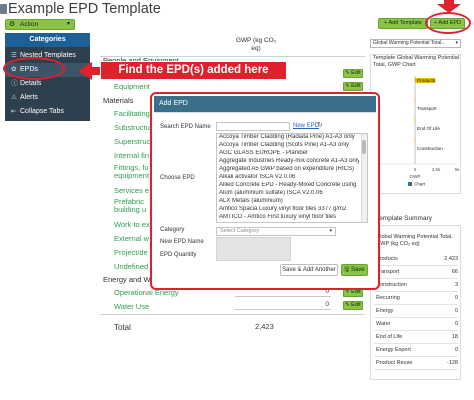  What do you see at coordinates (283, 305) in the screenshot?
I see `row-water-use-value: 0` at bounding box center [283, 305].